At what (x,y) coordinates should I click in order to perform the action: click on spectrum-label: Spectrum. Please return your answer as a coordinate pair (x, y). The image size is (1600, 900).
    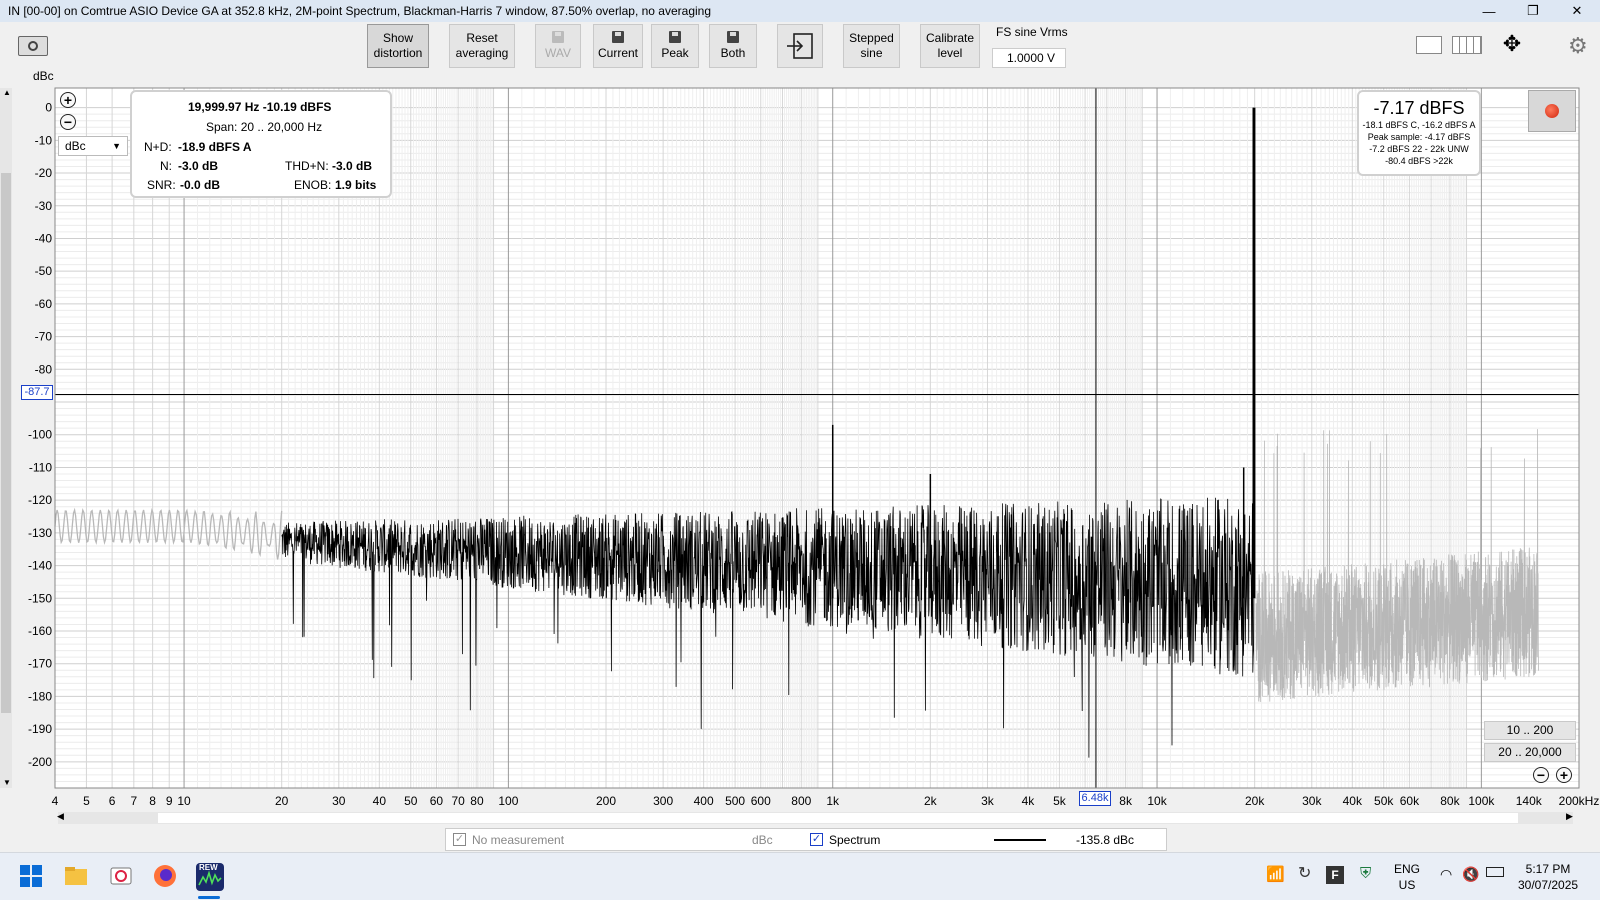
    Looking at the image, I should click on (855, 840).